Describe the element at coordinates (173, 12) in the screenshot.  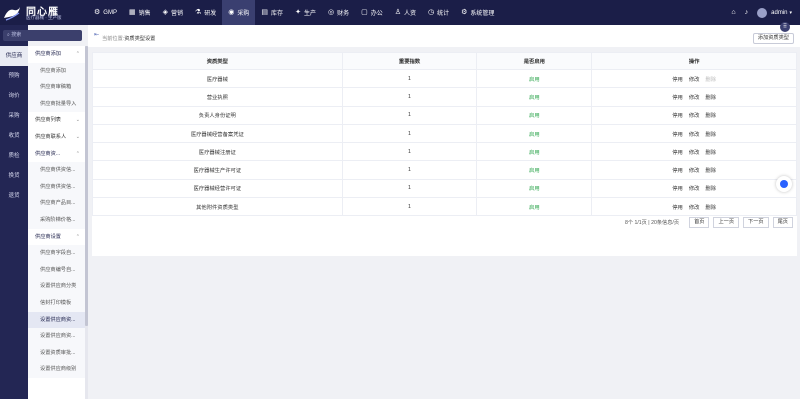
I see `nav-item-2: ◈ 营销` at that location.